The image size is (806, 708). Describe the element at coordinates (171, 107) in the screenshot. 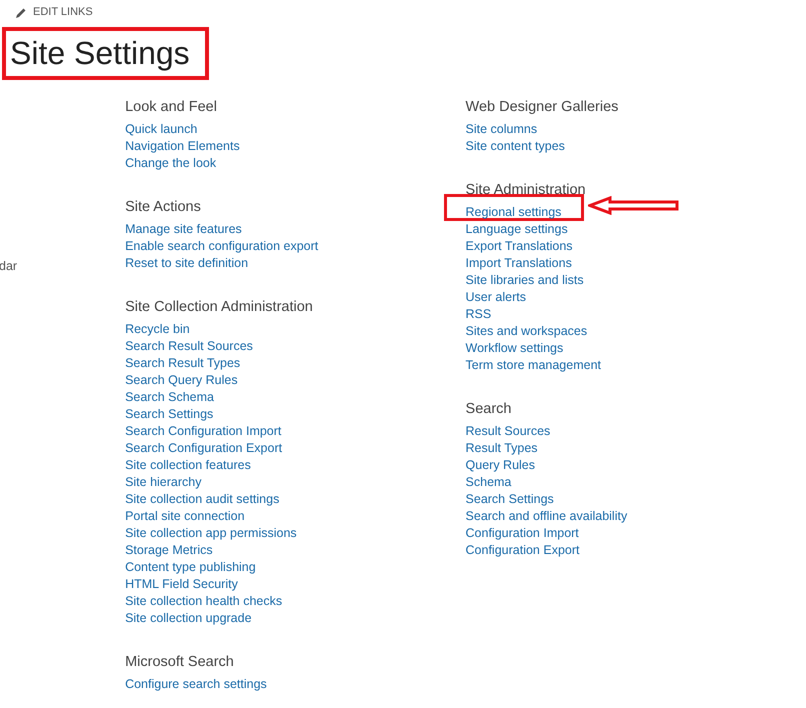

I see `section-heading: Look and Feel` at that location.